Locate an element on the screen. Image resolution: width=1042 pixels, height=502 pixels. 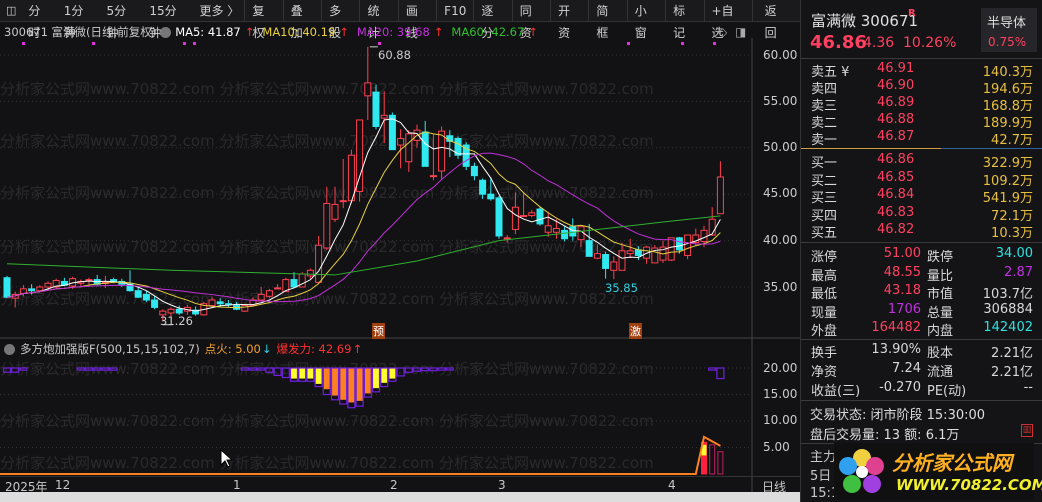
bid-price: 46.82 is located at coordinates (896, 229).